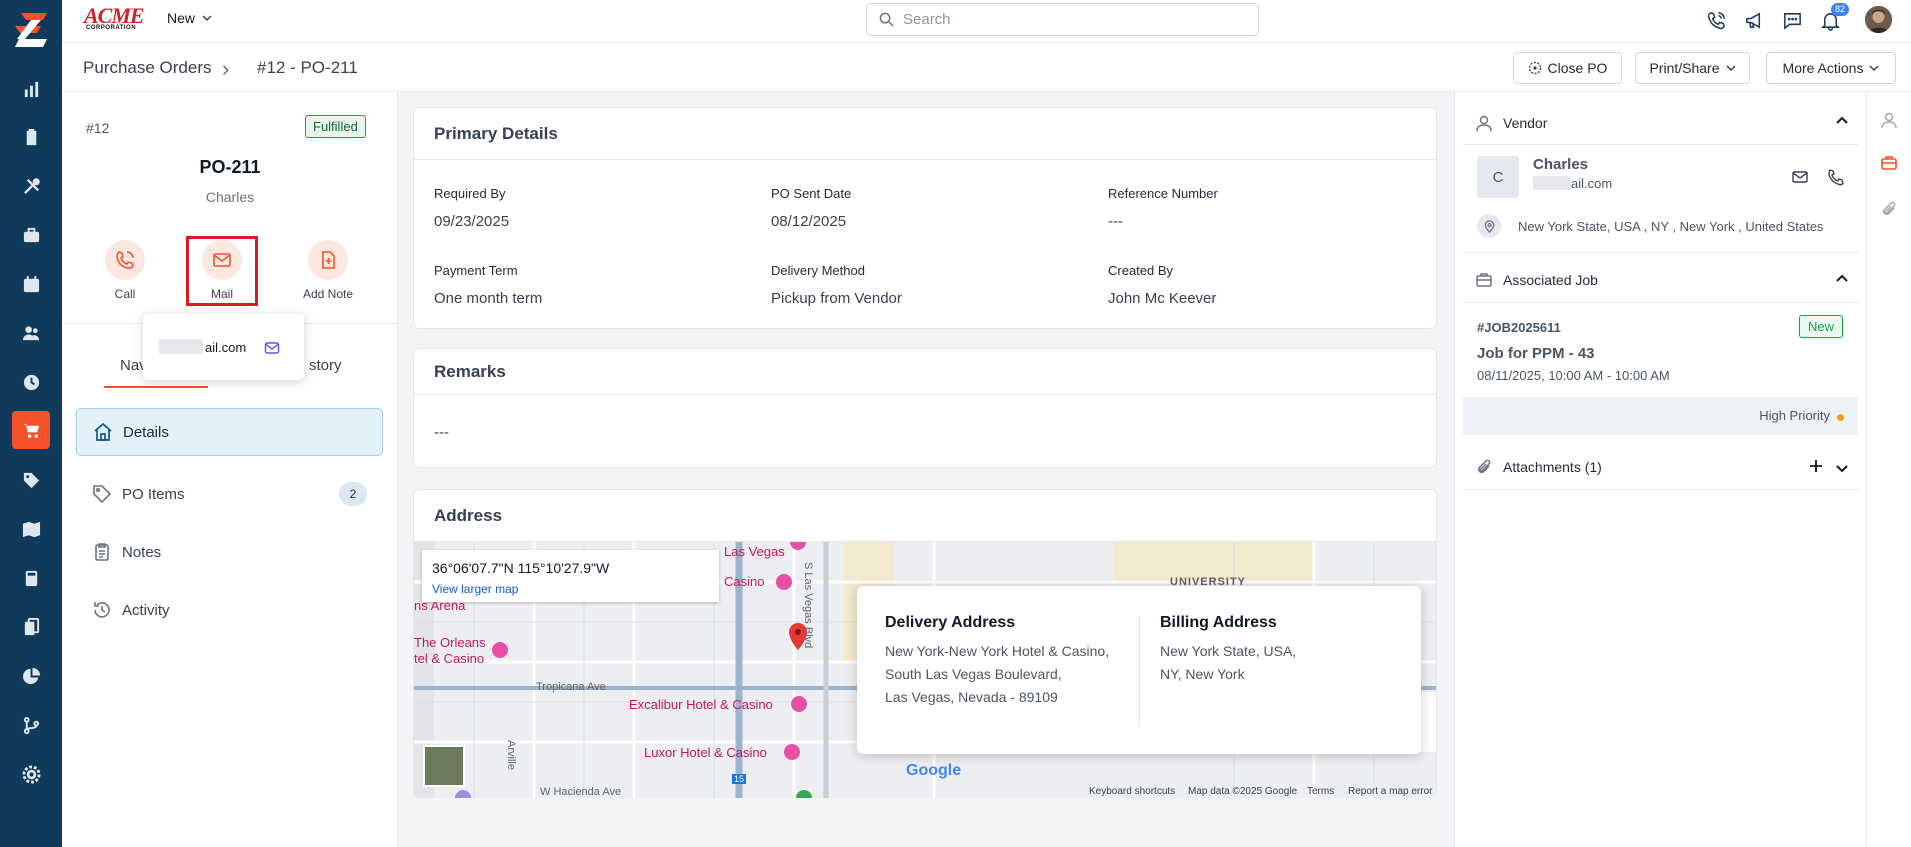 The height and width of the screenshot is (847, 1911). I want to click on map-icon, so click(31, 529).